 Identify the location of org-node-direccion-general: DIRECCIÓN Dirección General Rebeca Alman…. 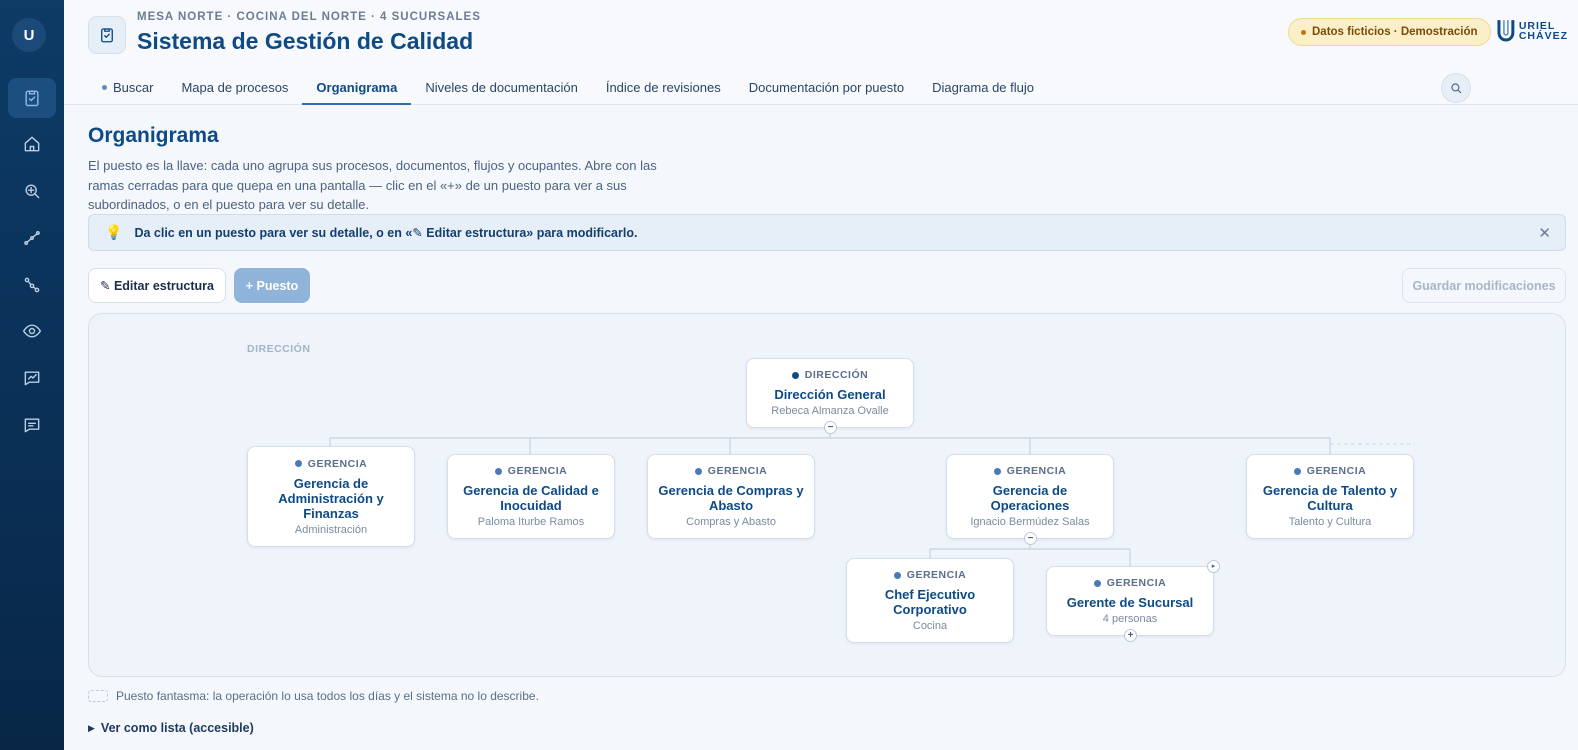
(830, 393).